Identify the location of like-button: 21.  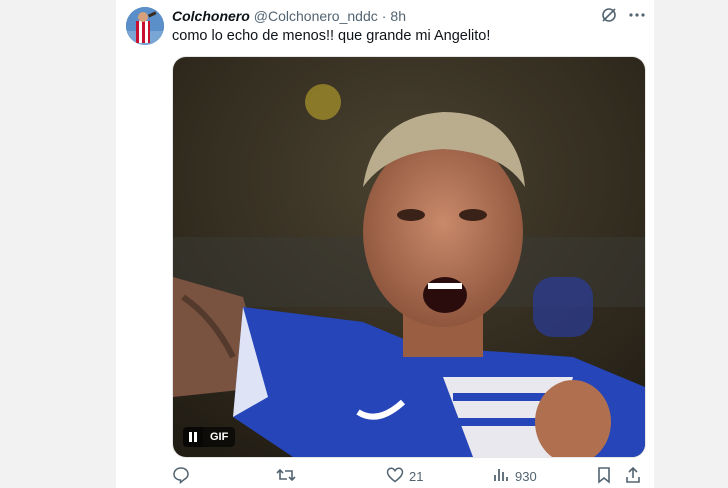
(404, 476).